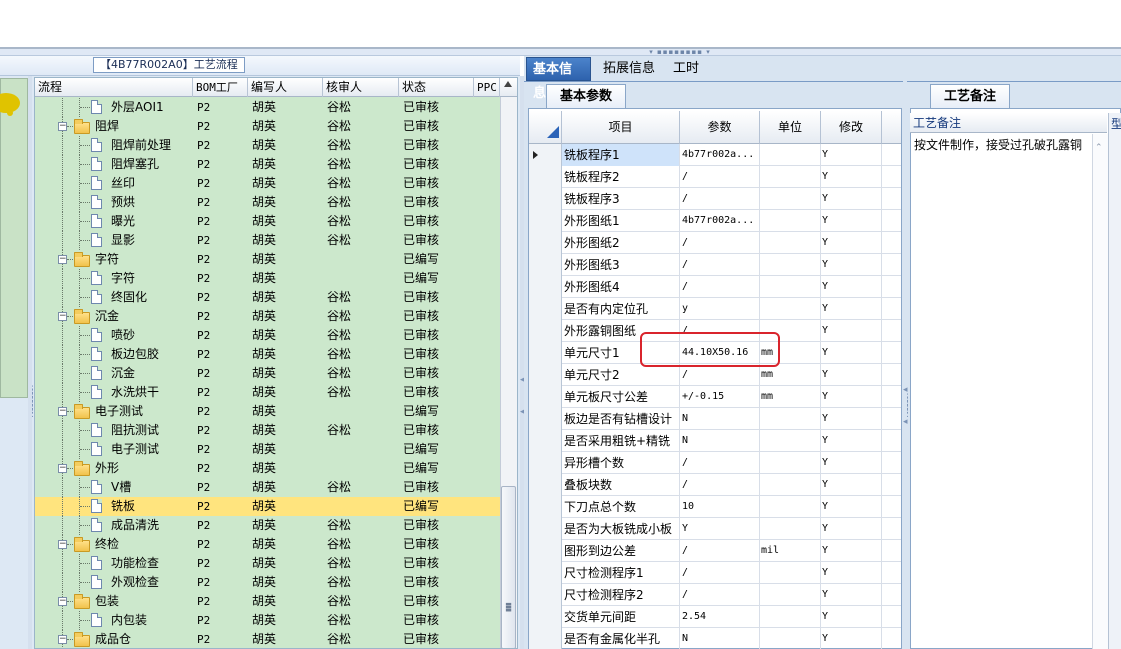  What do you see at coordinates (267, 354) in the screenshot?
I see `tree-row: 板边包胶 P2 胡英 谷松 已审核` at bounding box center [267, 354].